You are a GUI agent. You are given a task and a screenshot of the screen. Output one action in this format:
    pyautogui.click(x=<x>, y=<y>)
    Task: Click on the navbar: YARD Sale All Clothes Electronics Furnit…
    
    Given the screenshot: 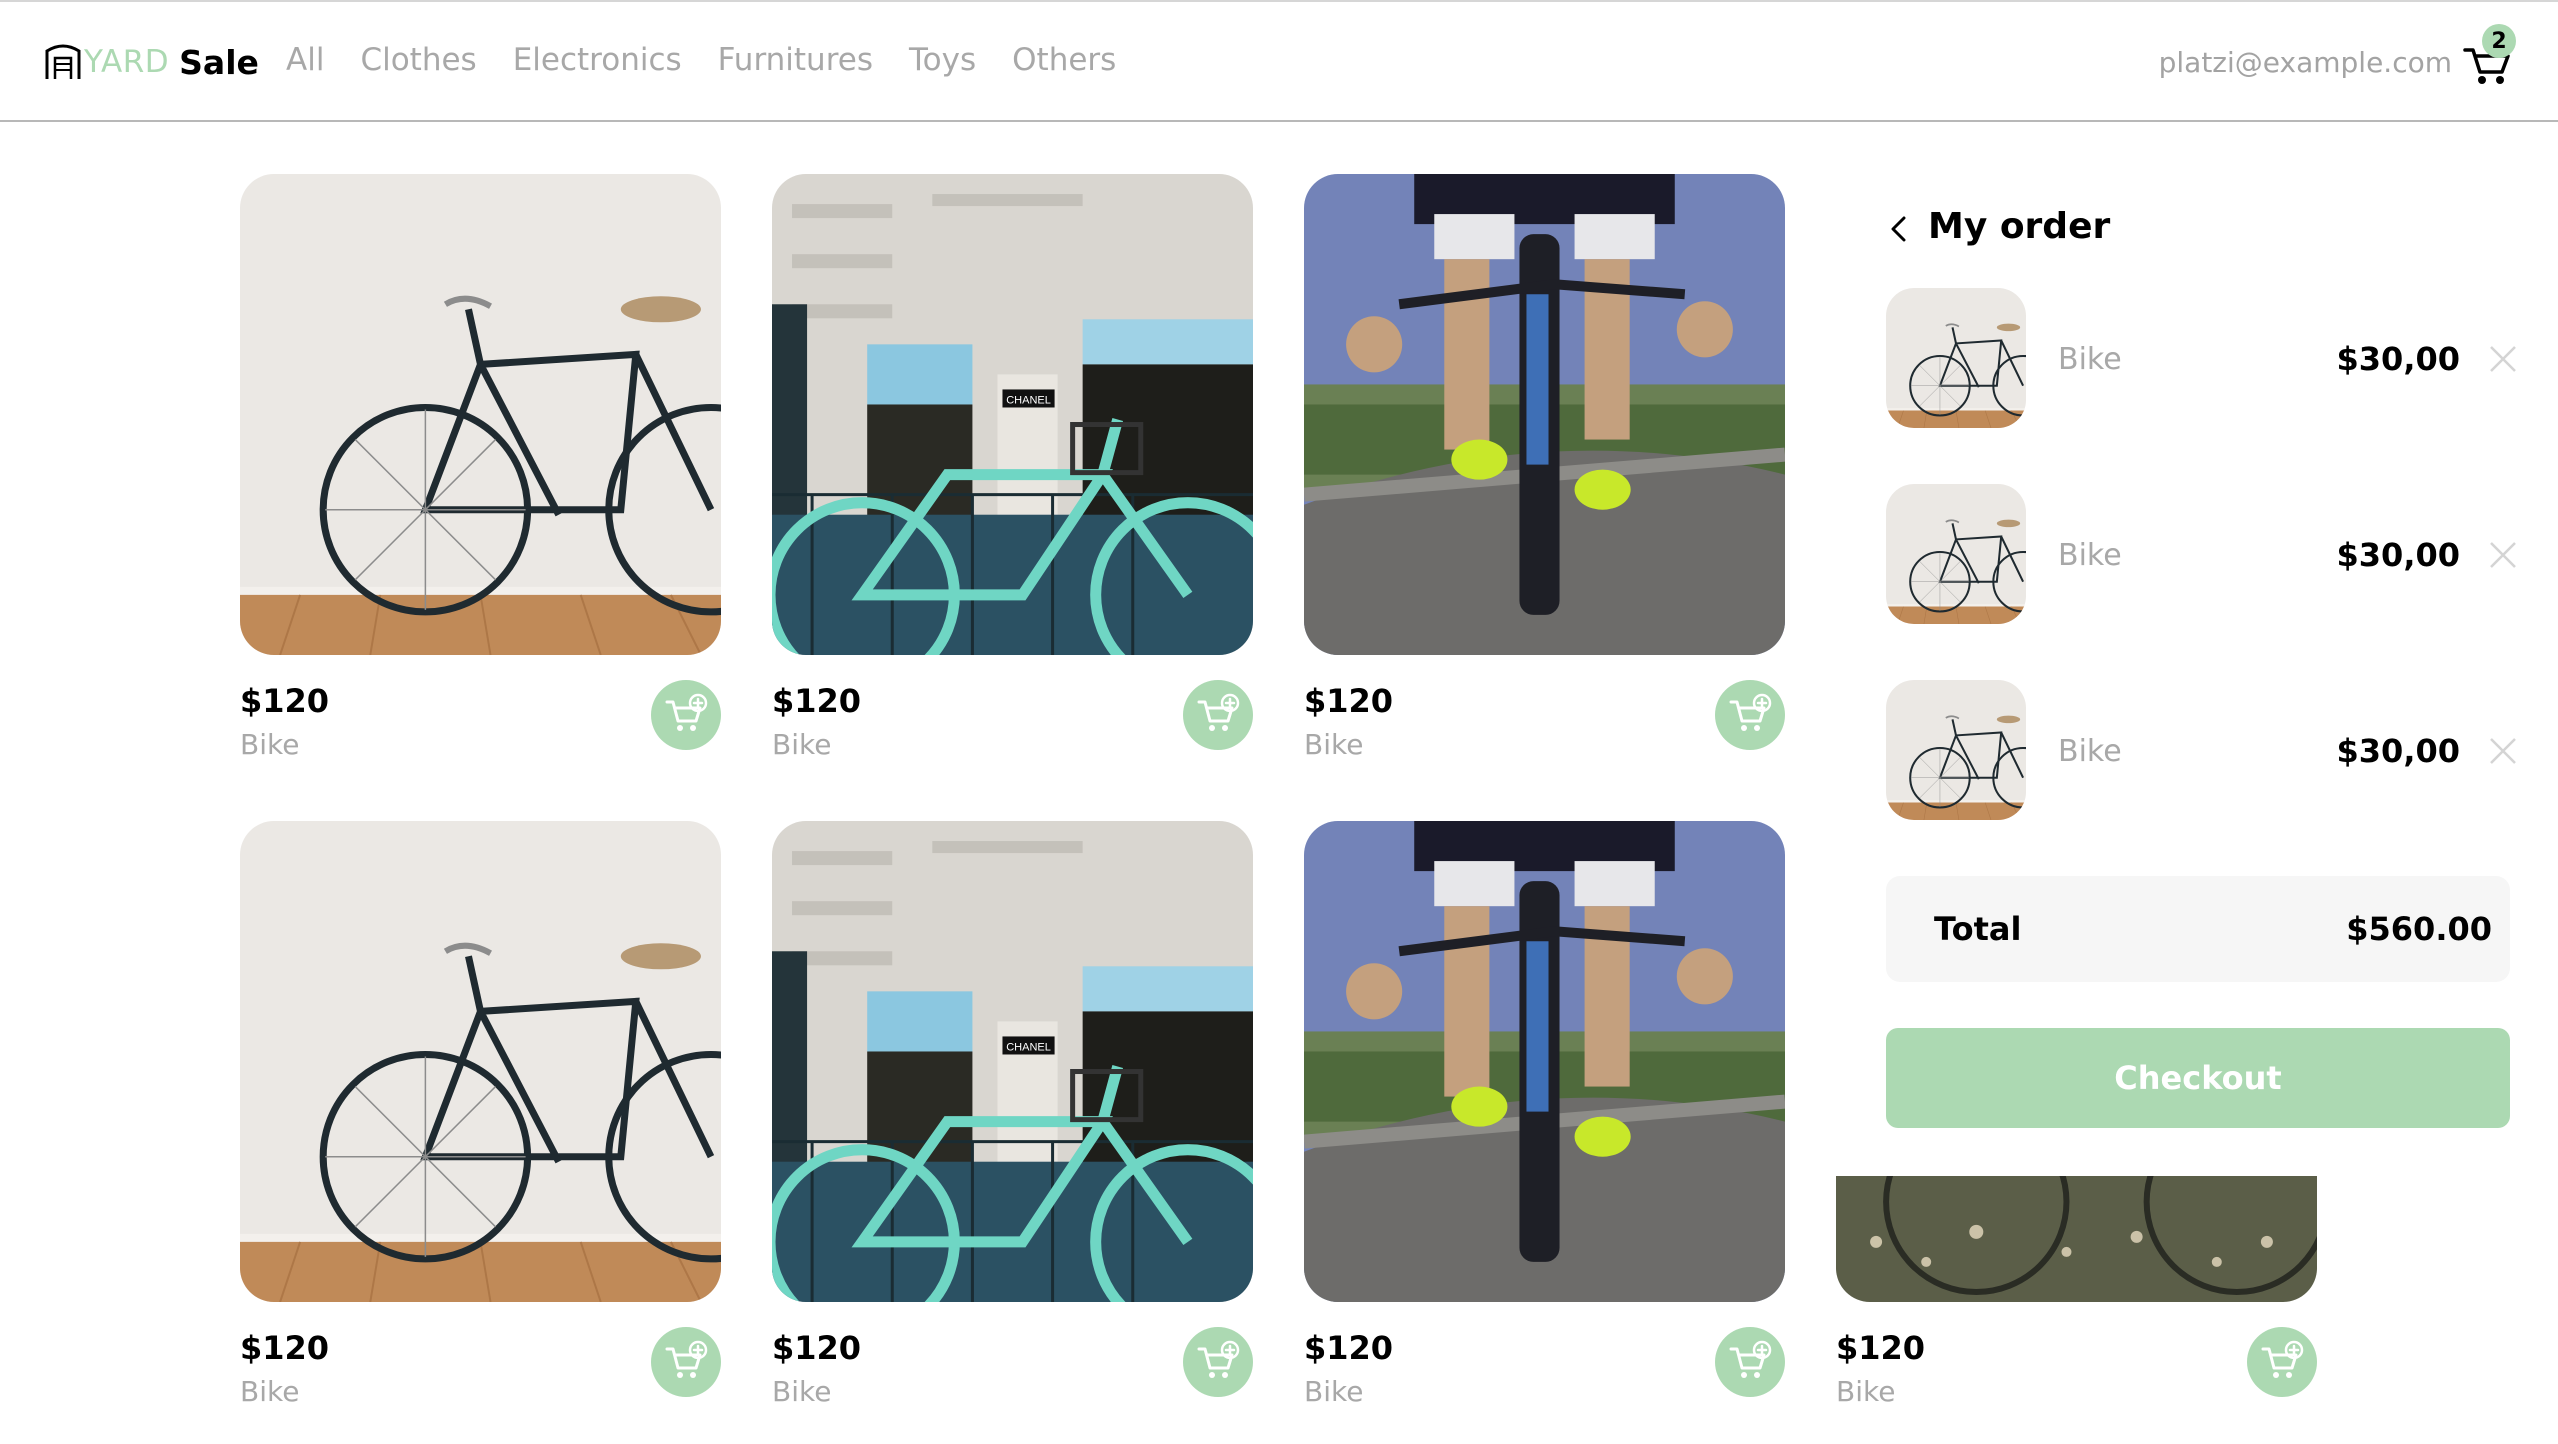 What is the action you would take?
    pyautogui.click(x=1279, y=61)
    